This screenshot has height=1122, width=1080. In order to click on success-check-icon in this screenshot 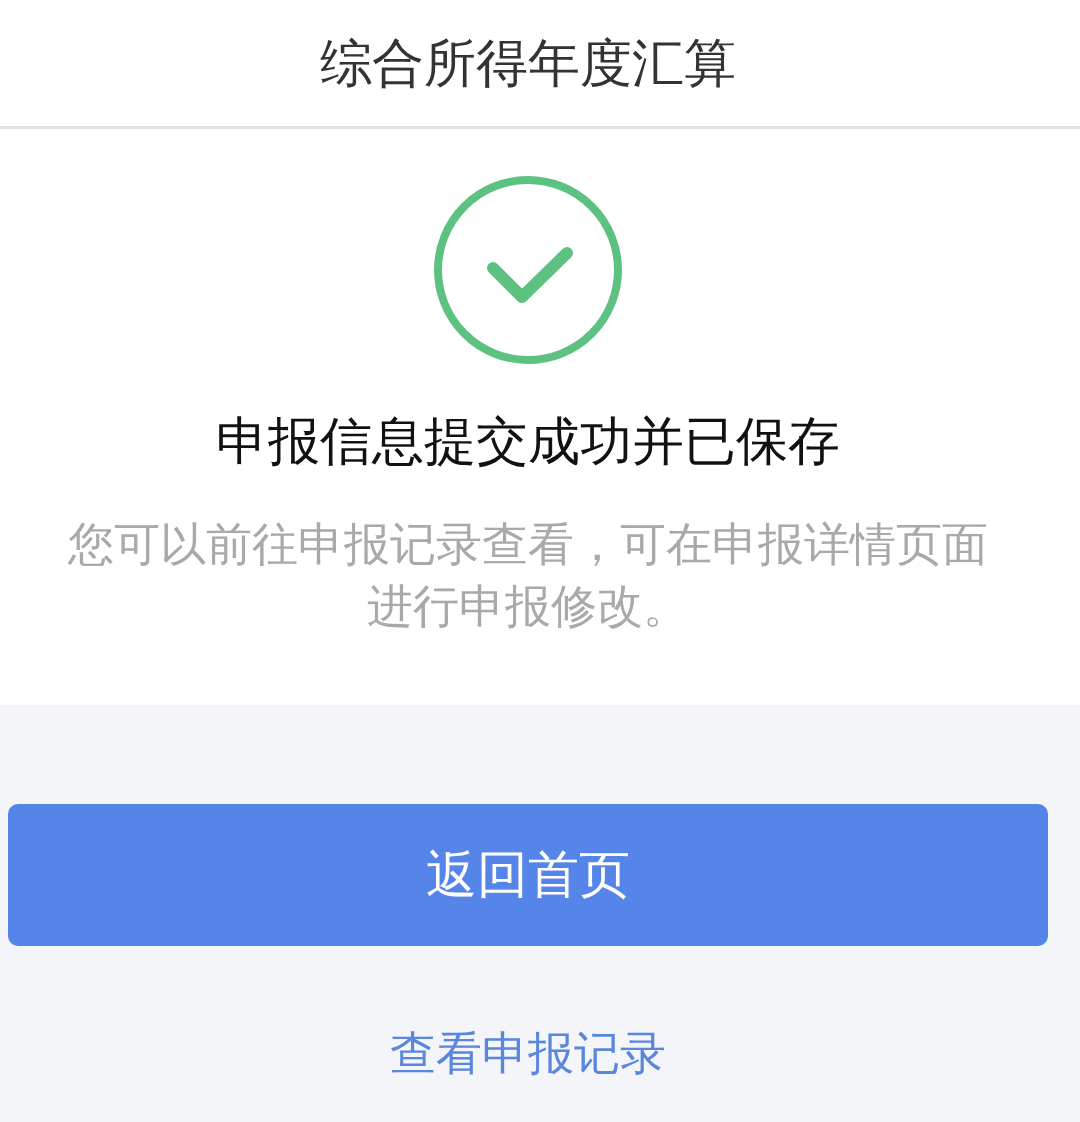, I will do `click(528, 270)`.